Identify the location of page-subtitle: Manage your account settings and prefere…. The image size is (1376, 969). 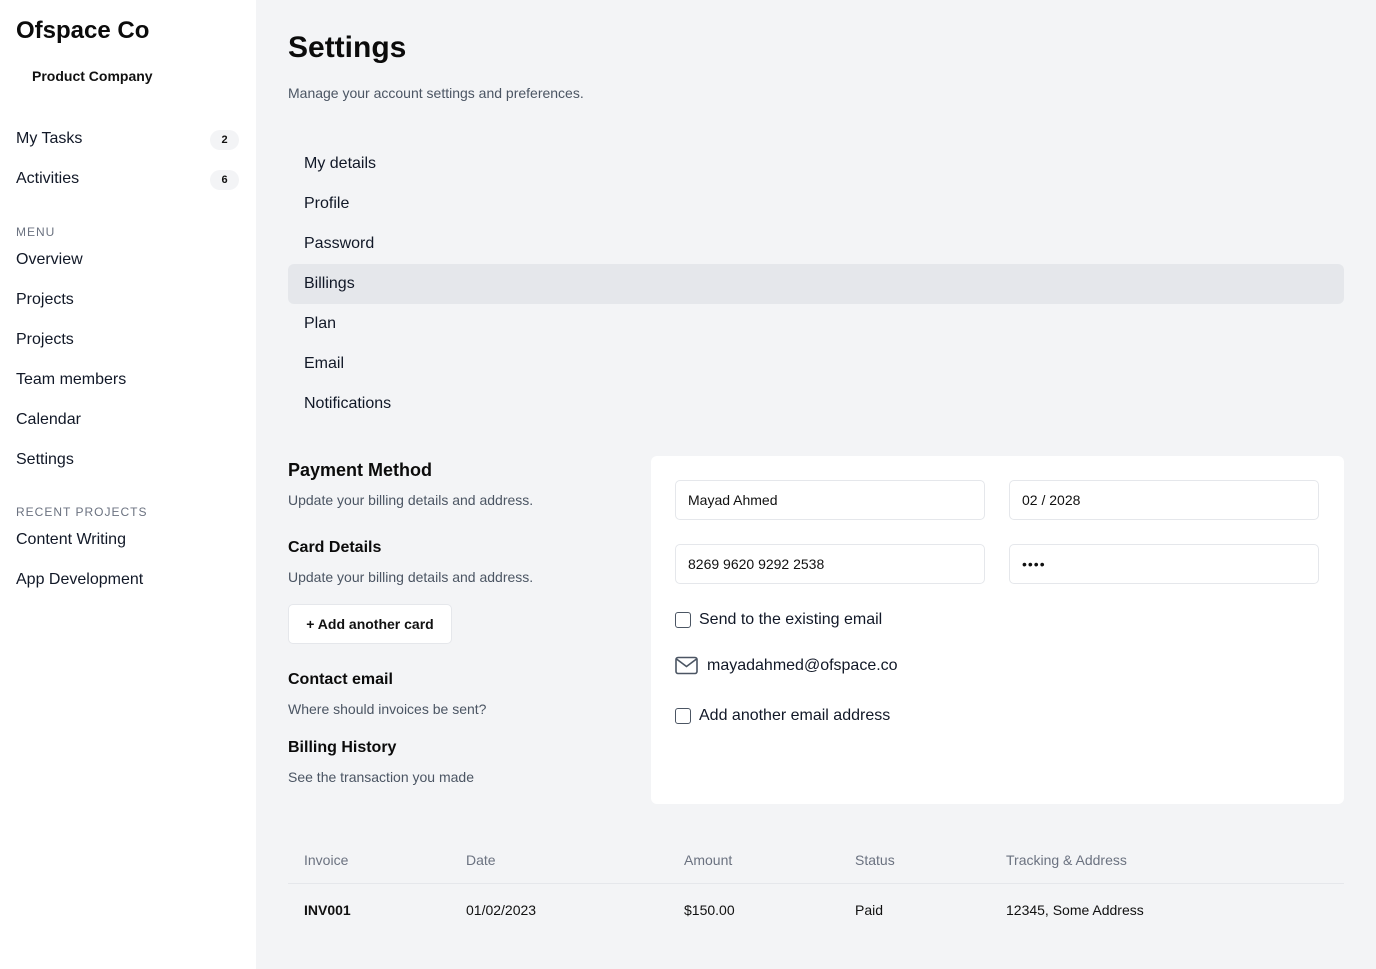
(436, 93).